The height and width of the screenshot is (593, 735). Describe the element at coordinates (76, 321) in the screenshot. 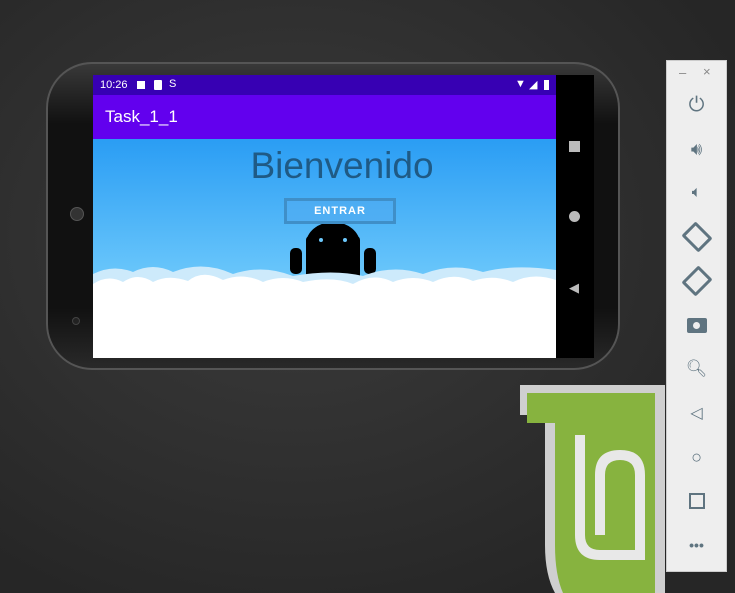

I see `sensor-icon` at that location.